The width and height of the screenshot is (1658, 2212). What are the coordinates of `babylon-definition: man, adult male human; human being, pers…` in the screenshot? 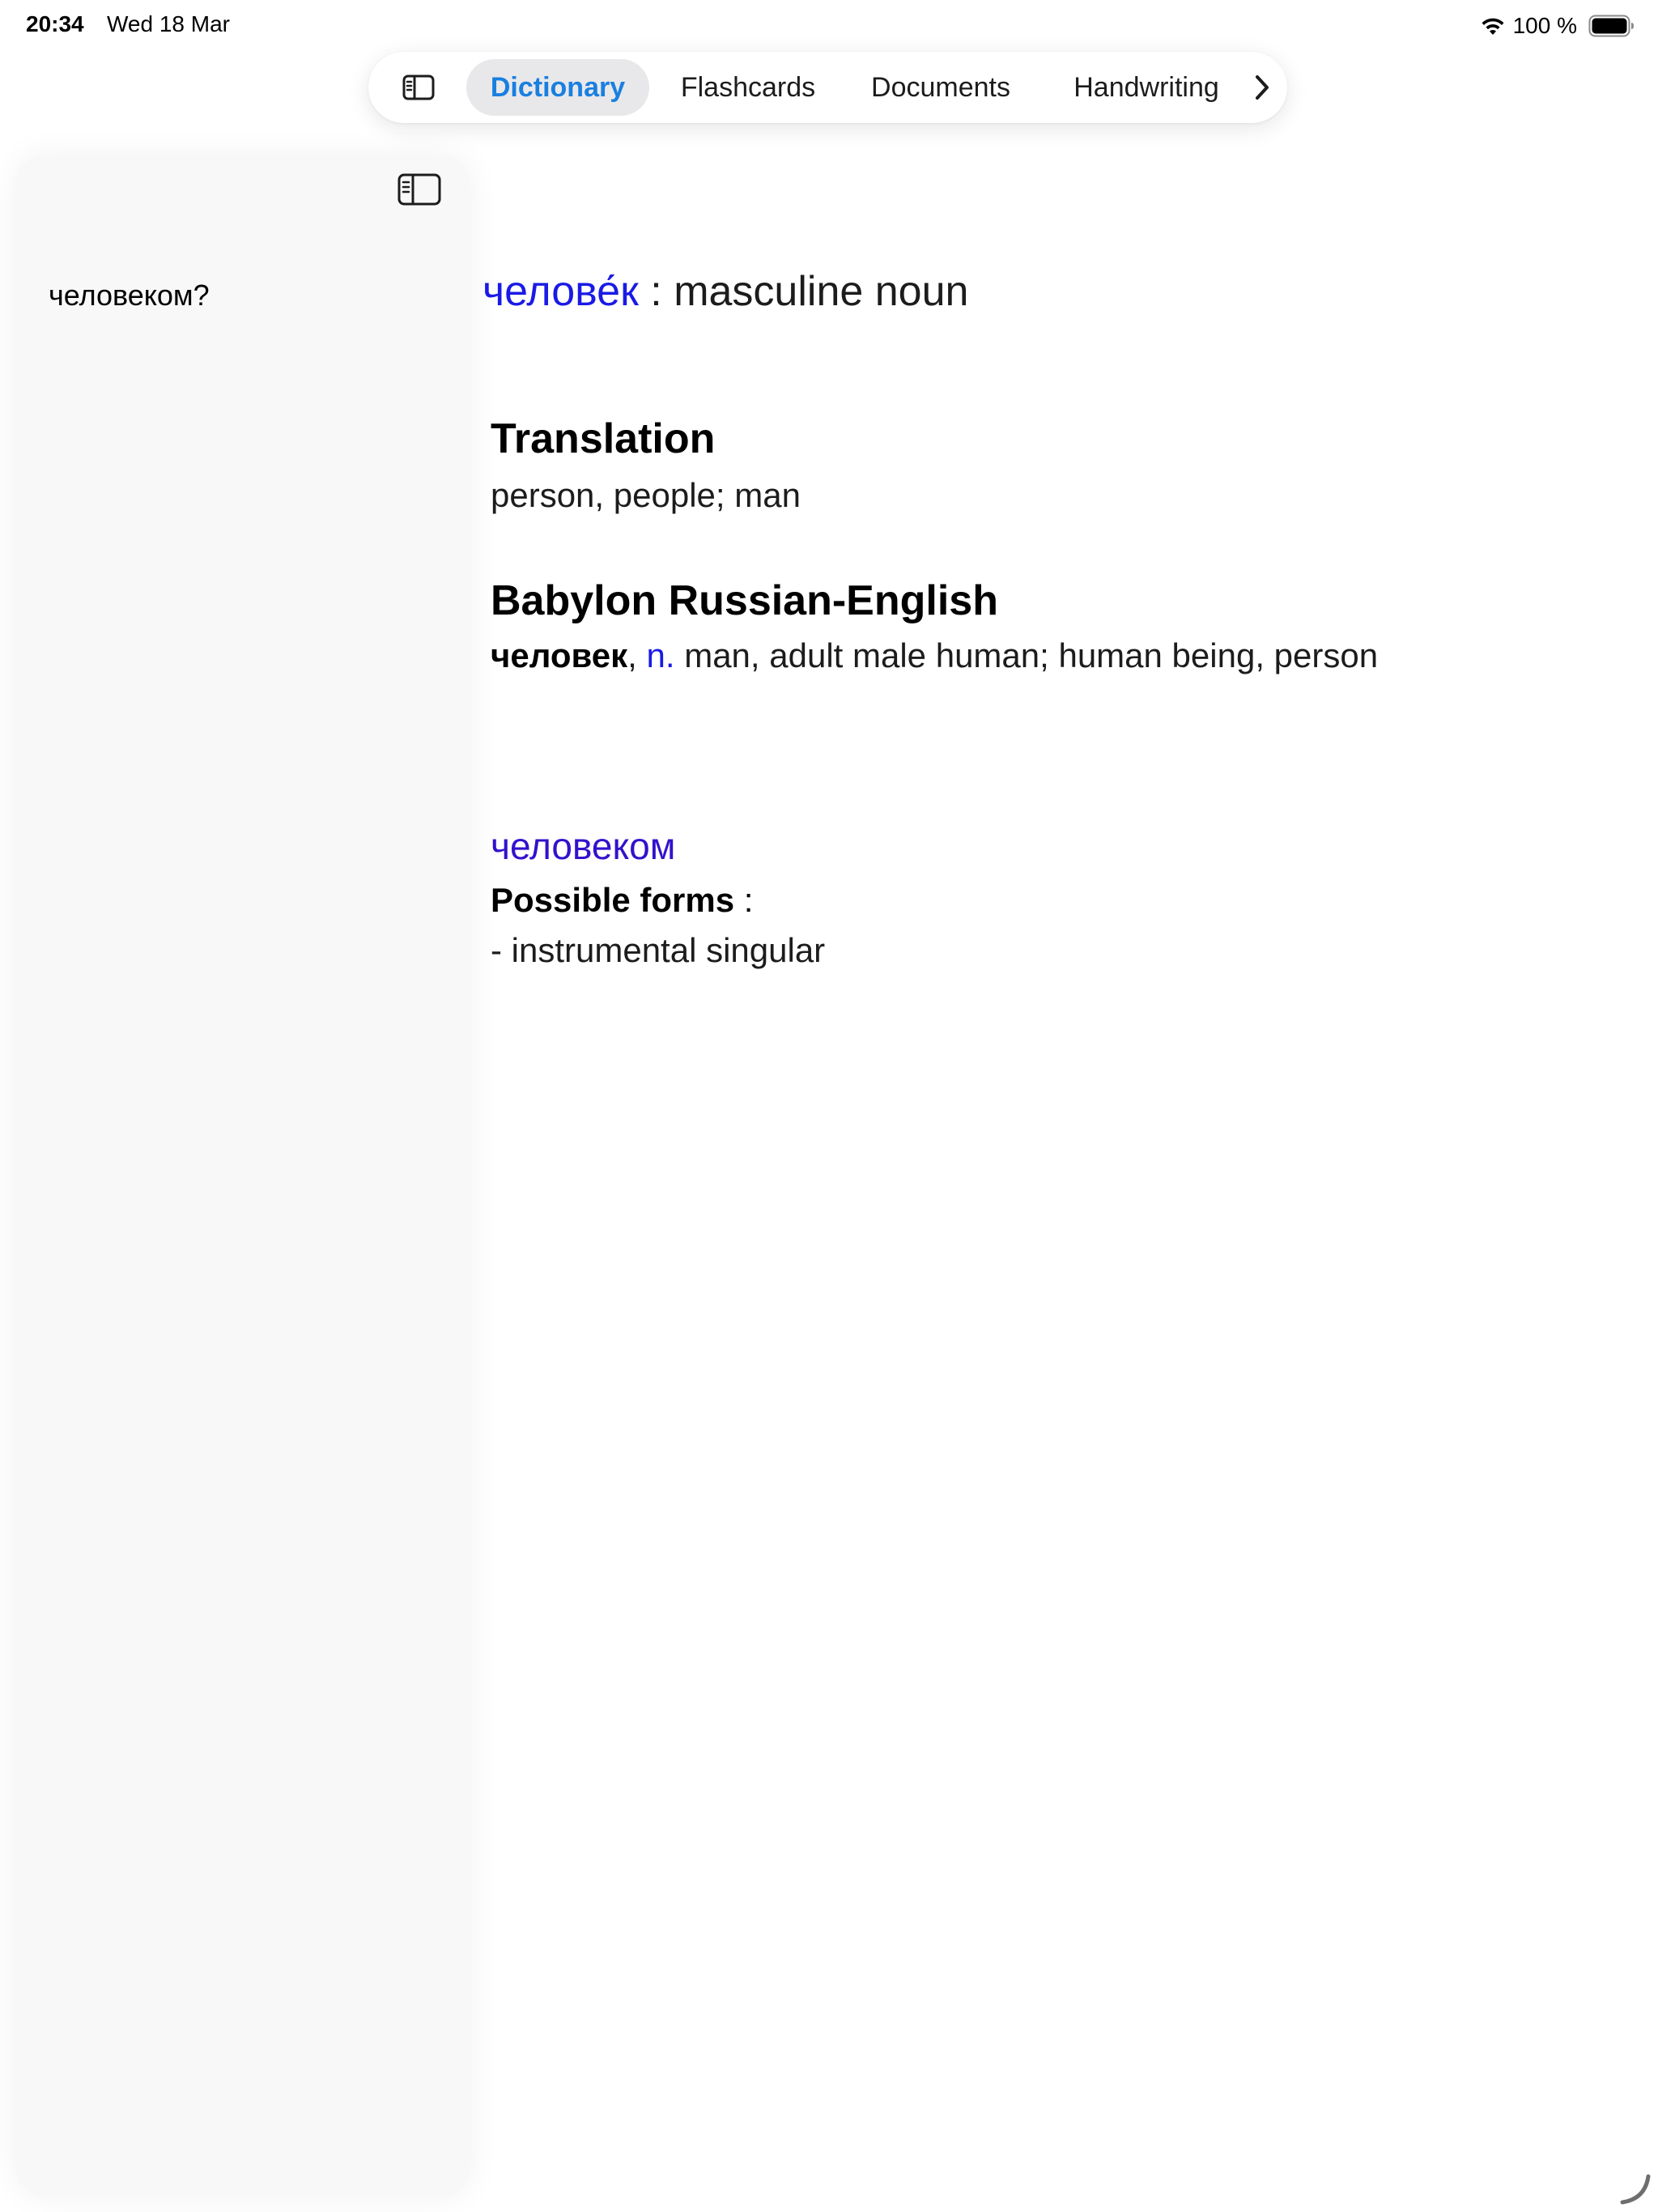 It's located at (1026, 655).